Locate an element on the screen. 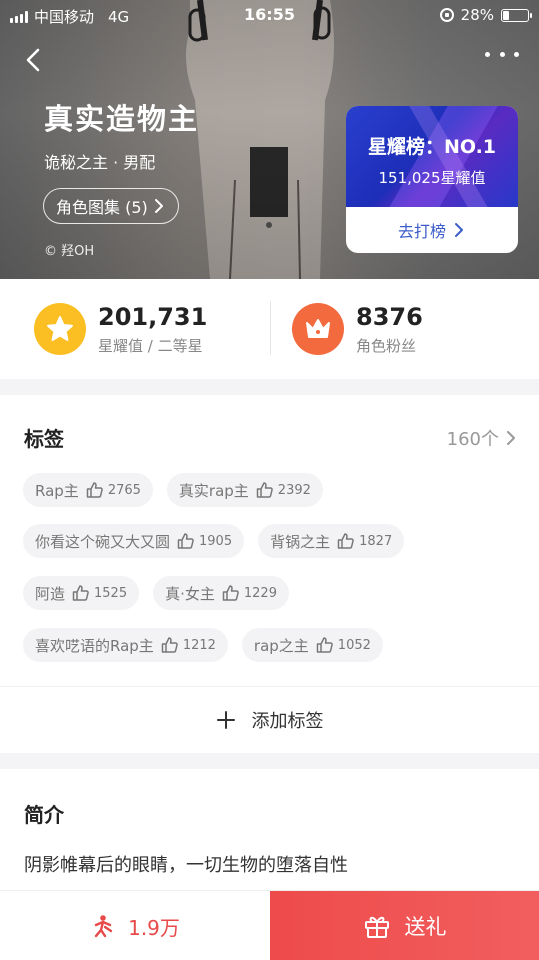 The width and height of the screenshot is (539, 960). intro-title: 简介 is located at coordinates (44, 815).